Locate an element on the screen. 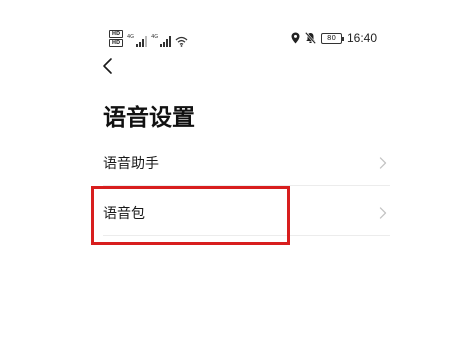 This screenshot has height=352, width=449. signal1-network-type: 4G is located at coordinates (131, 37).